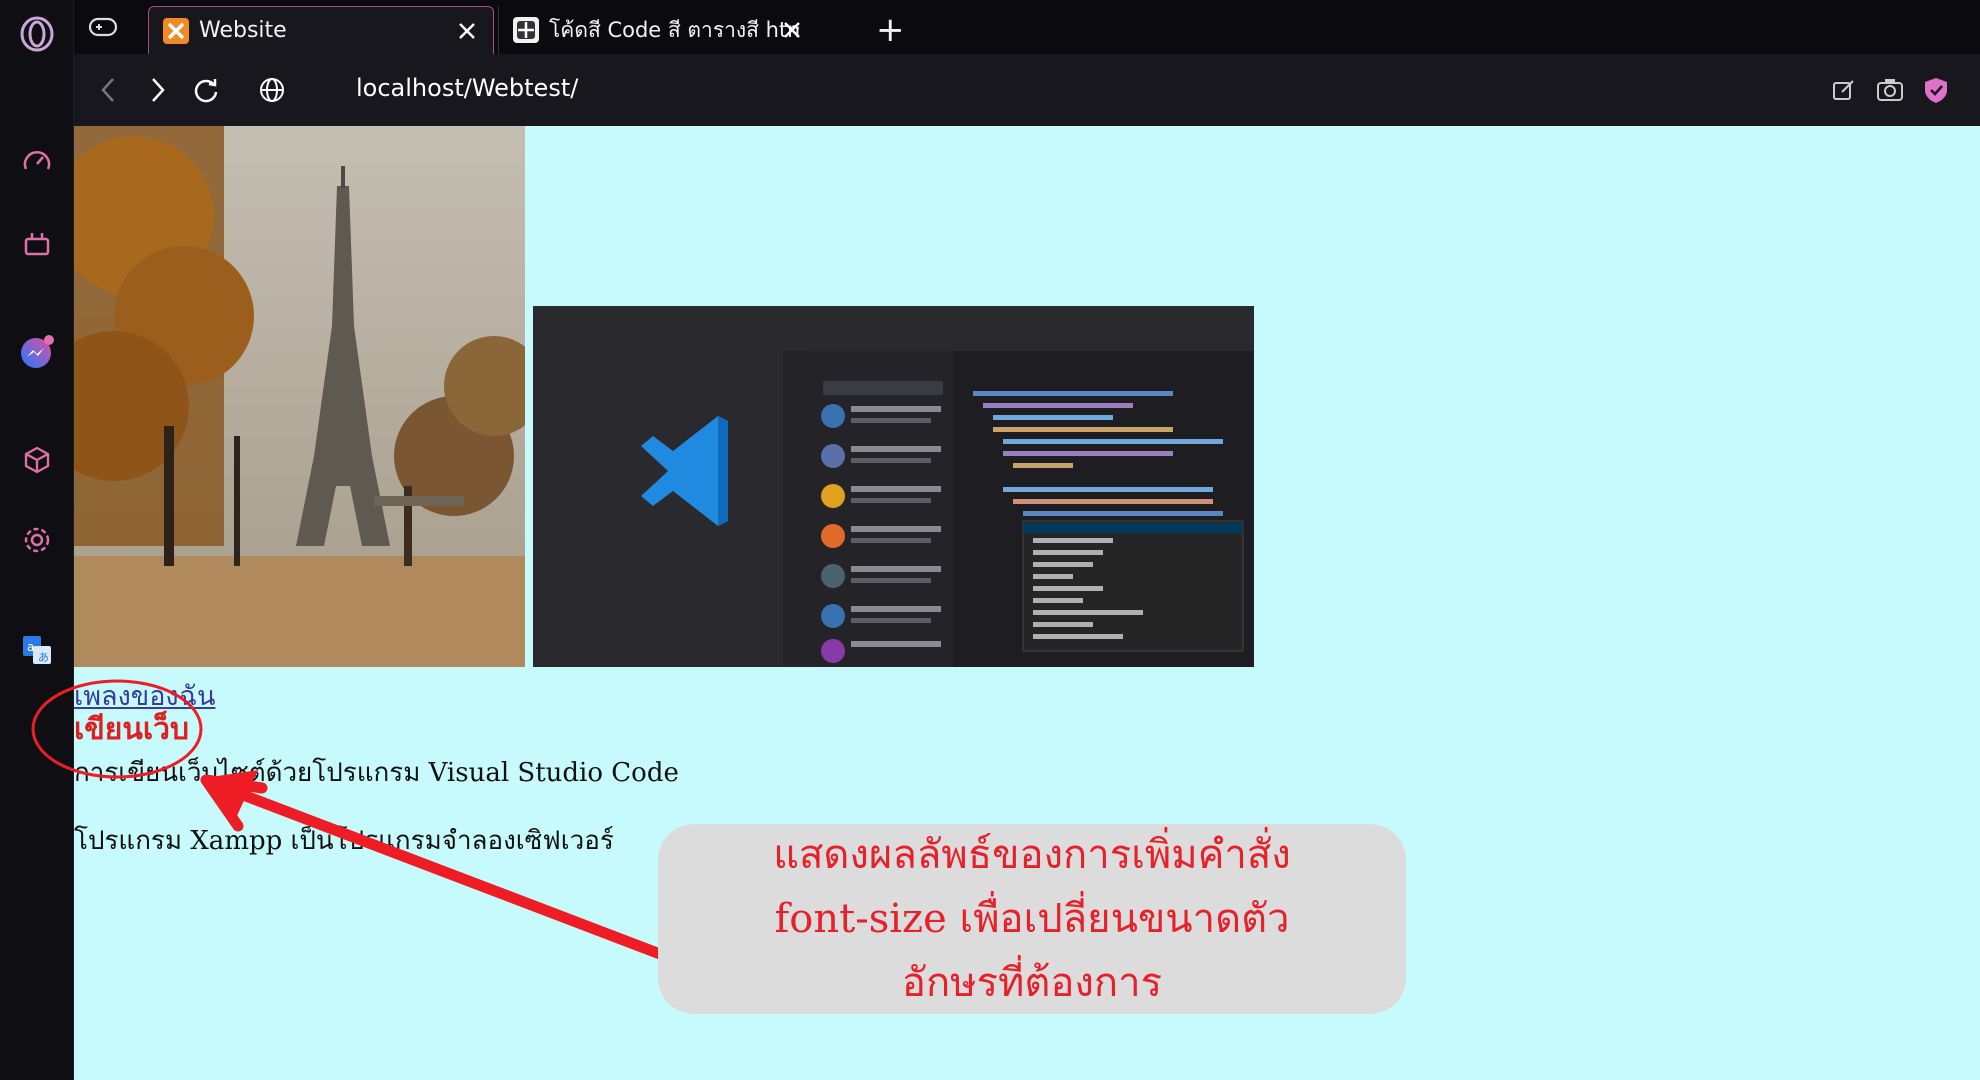  I want to click on gamepad-icon, so click(103, 30).